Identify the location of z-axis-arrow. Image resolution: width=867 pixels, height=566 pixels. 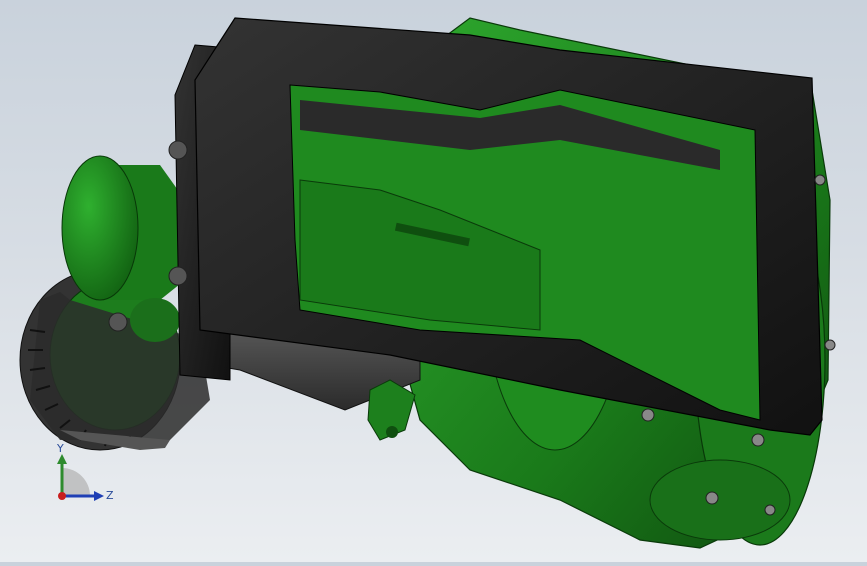
(99, 496).